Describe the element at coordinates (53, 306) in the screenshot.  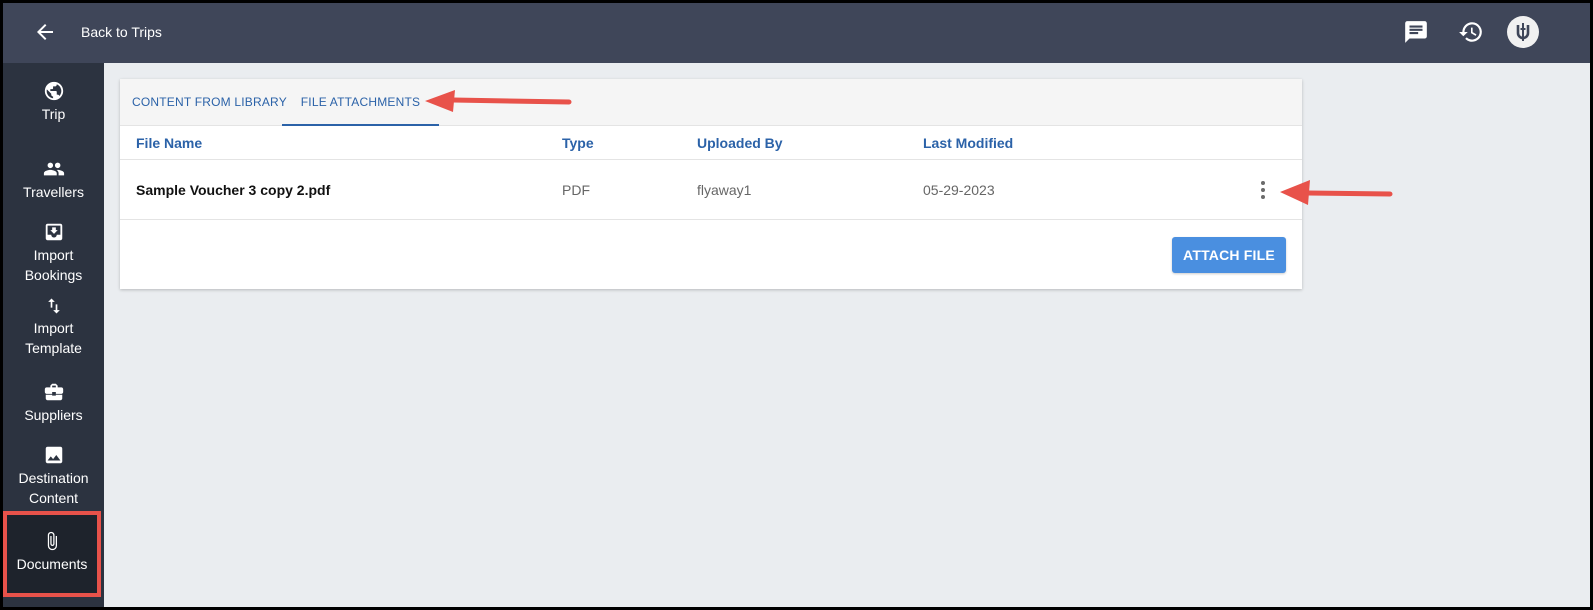
I see `swap-vertical-icon` at that location.